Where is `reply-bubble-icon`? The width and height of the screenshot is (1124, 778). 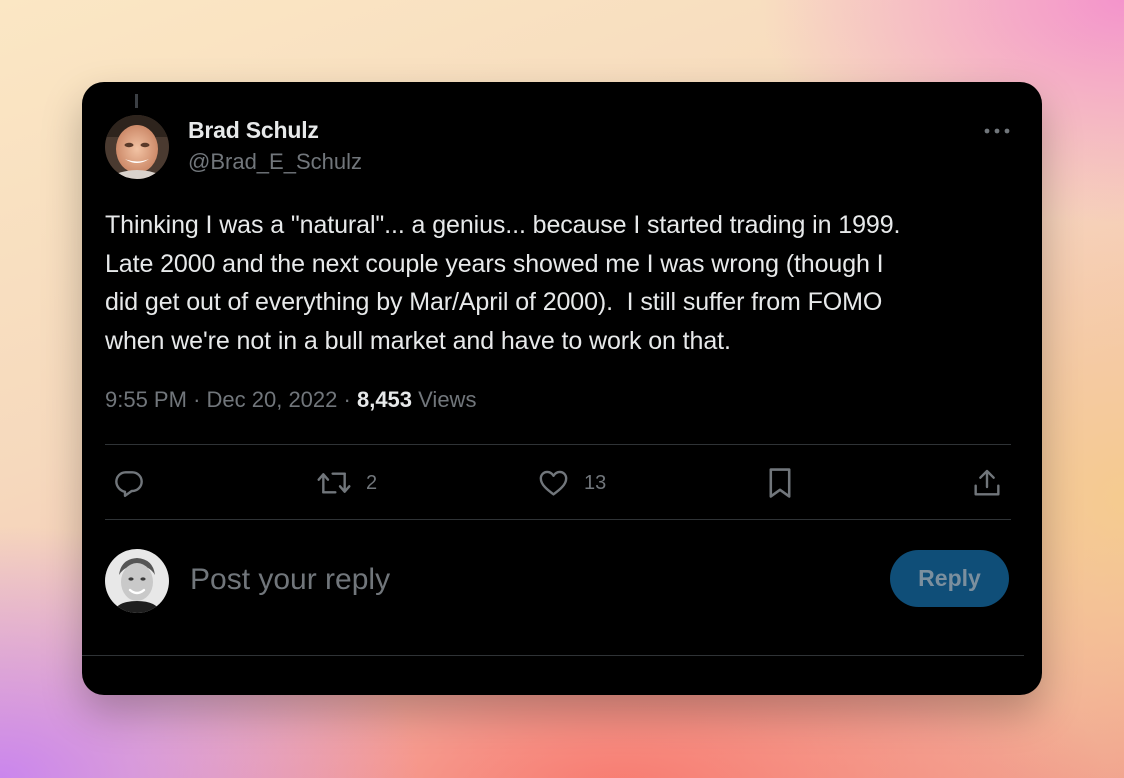 reply-bubble-icon is located at coordinates (129, 484).